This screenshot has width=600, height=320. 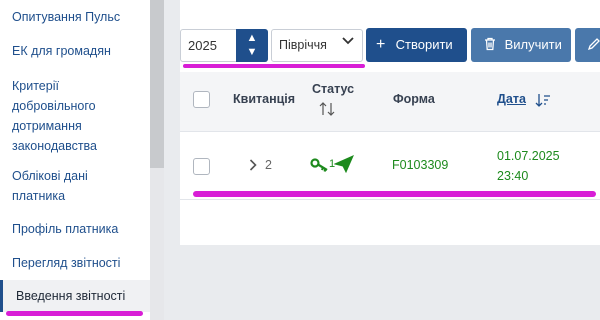 I want to click on row-date: 01.07.2025, so click(x=528, y=156).